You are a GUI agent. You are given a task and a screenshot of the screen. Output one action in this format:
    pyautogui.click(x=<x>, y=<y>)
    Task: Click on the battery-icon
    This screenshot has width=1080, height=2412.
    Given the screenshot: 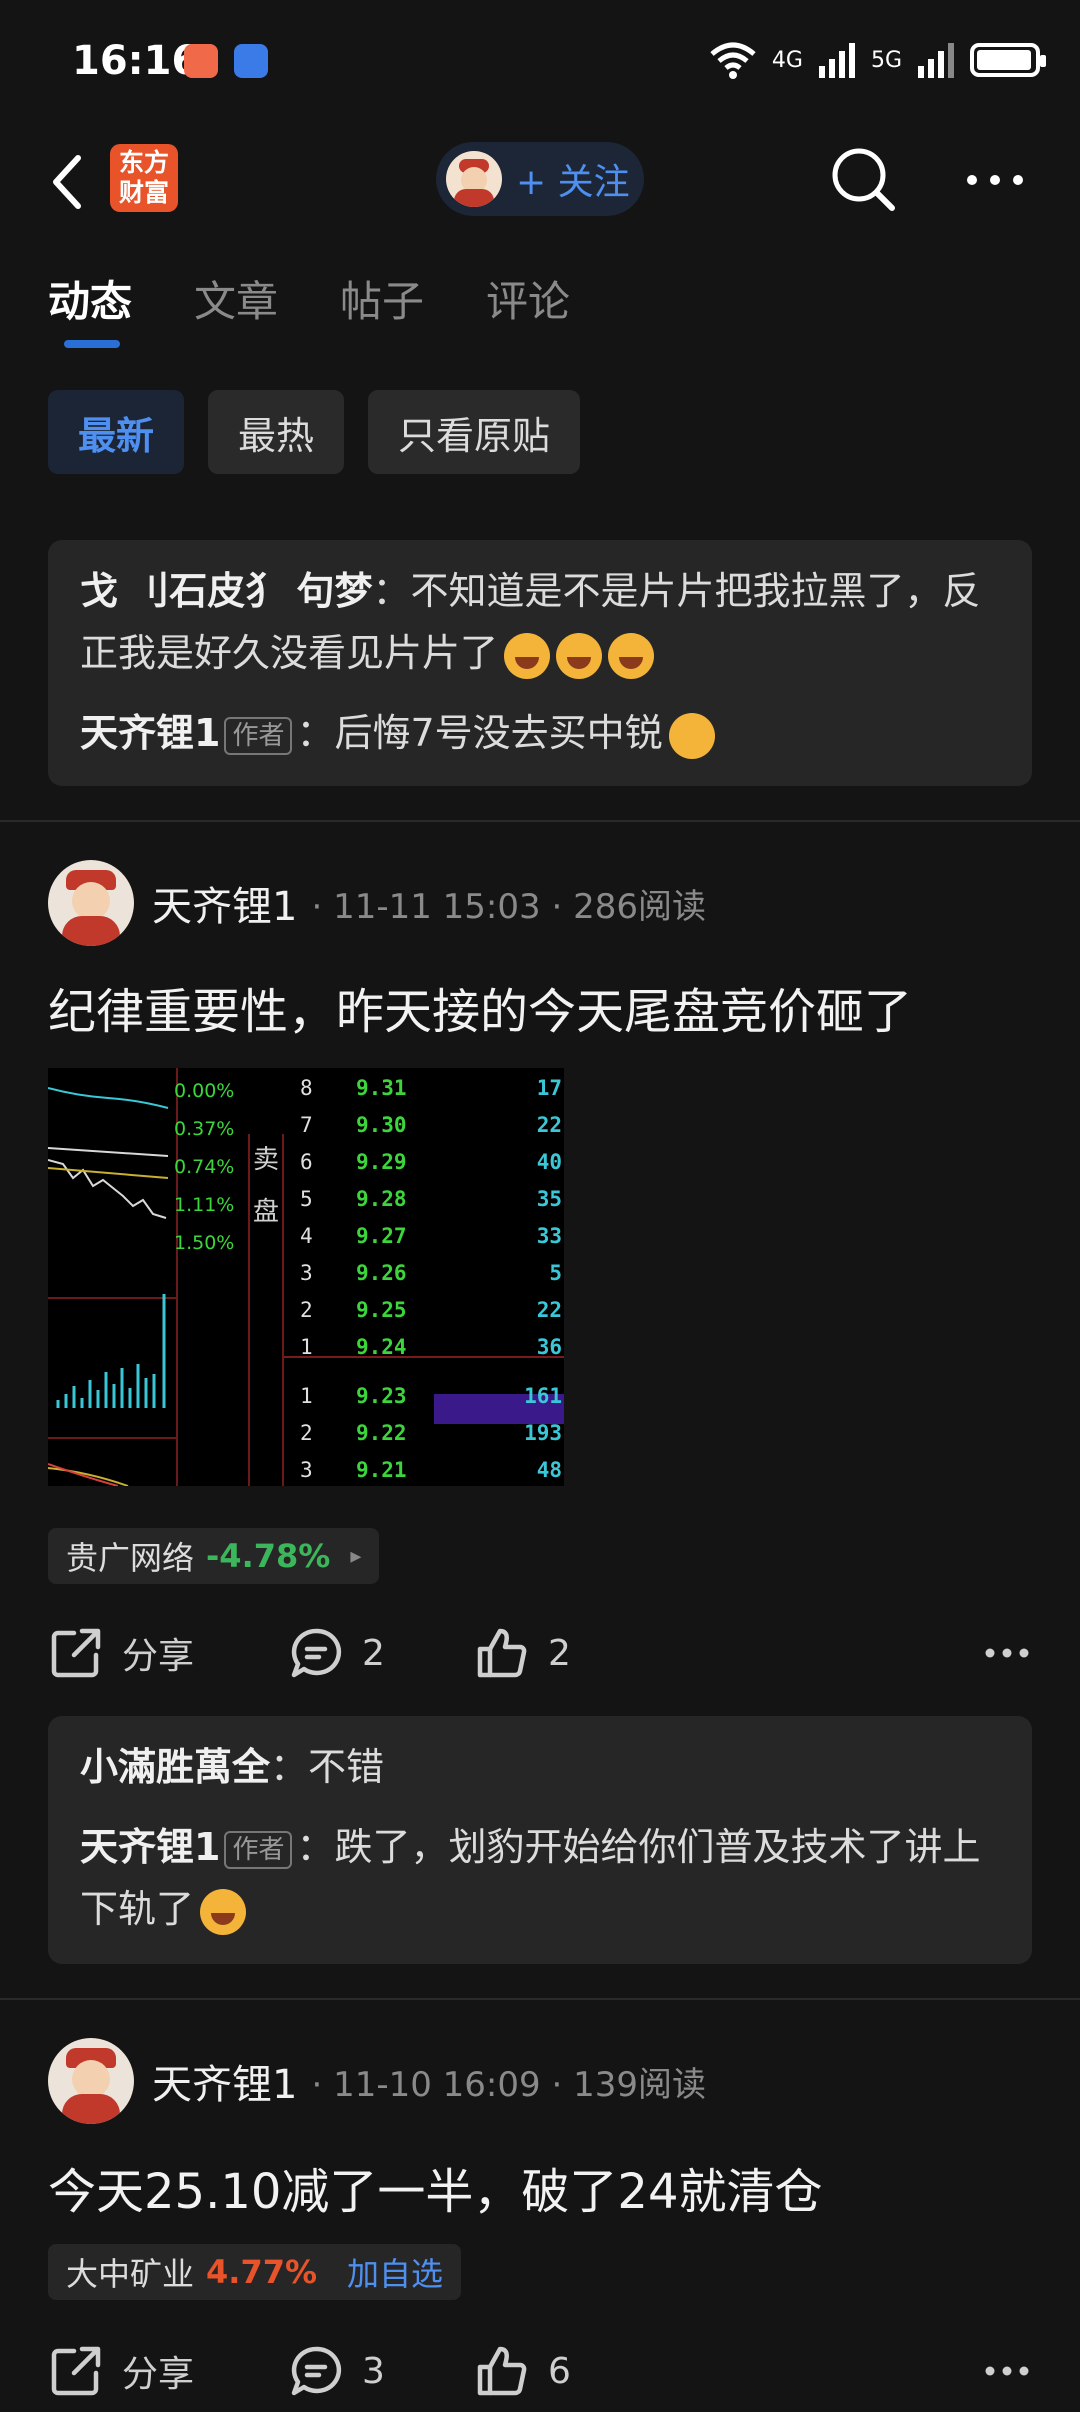 What is the action you would take?
    pyautogui.click(x=1008, y=60)
    